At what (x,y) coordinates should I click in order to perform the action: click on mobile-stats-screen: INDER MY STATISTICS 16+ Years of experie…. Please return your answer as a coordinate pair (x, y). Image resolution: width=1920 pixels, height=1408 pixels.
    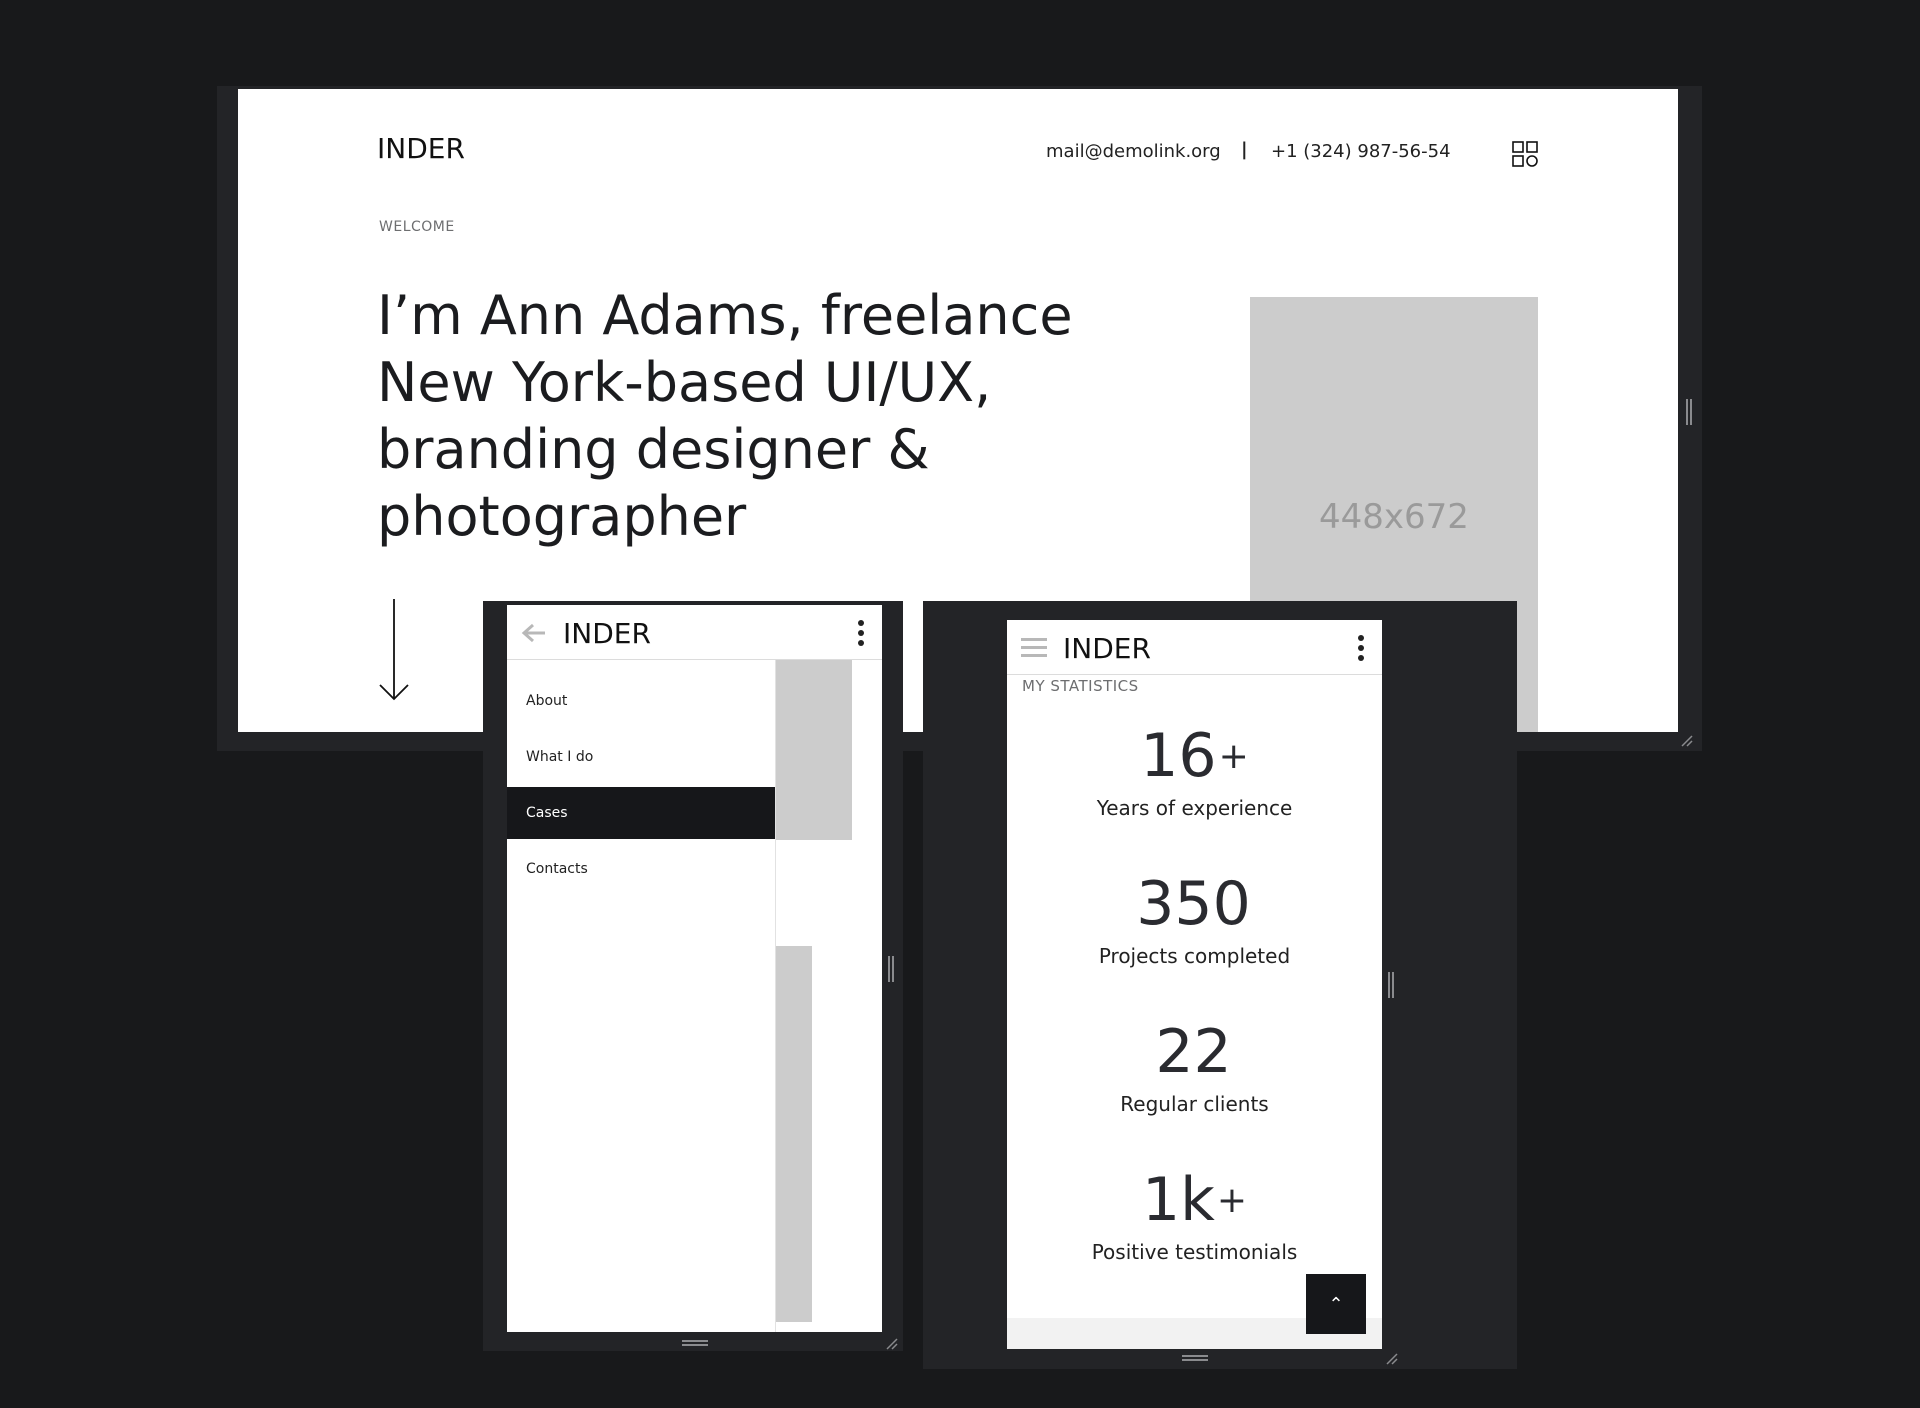
    Looking at the image, I should click on (1194, 984).